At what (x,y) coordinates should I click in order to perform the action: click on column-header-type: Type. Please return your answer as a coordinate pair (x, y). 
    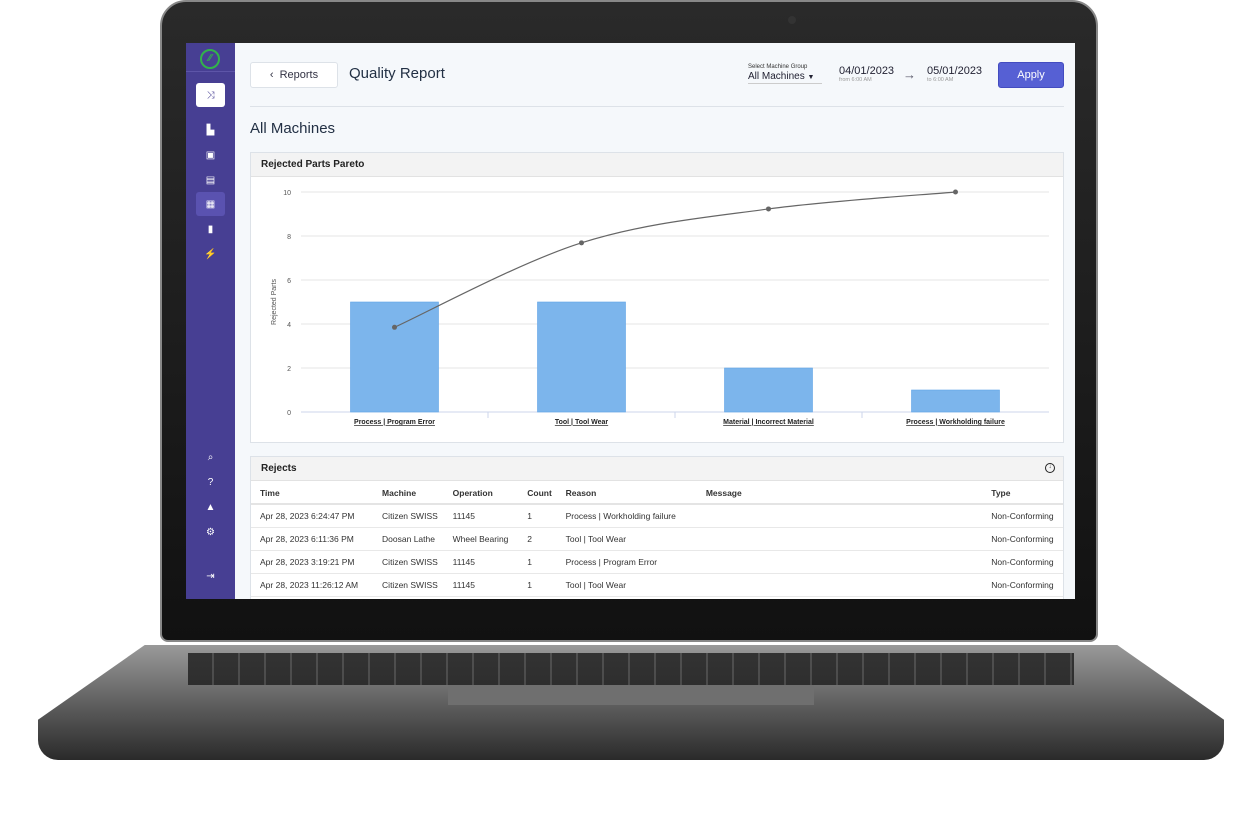
    Looking at the image, I should click on (1022, 493).